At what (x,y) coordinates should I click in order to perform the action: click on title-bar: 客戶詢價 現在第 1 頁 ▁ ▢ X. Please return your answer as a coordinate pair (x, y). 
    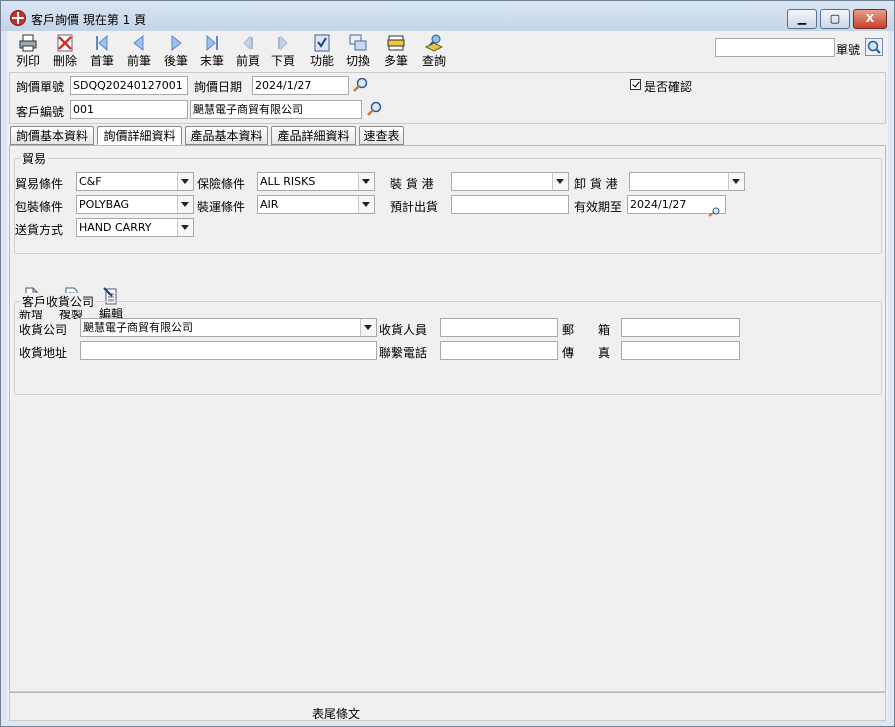
    Looking at the image, I should click on (447, 16).